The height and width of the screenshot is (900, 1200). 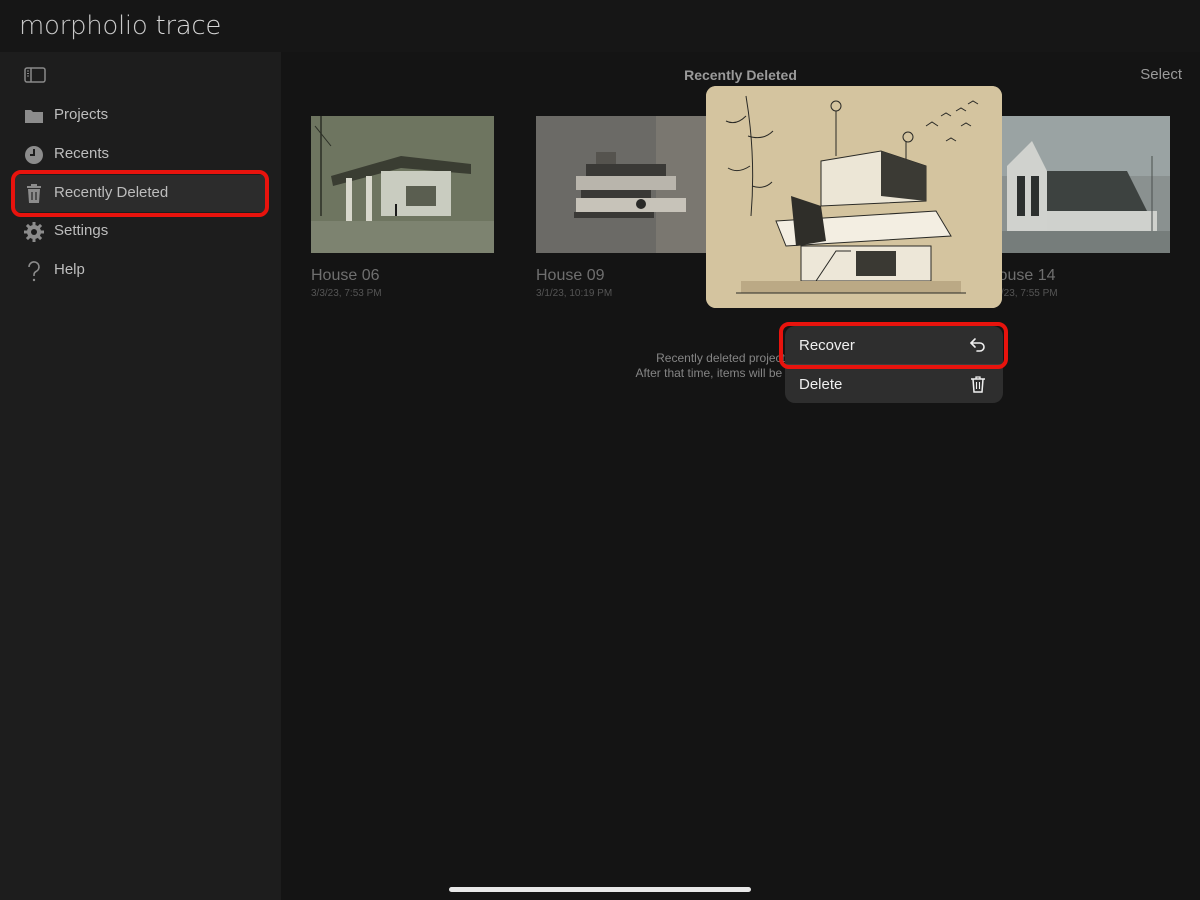 I want to click on sidebar-item-label: Settings, so click(x=81, y=230).